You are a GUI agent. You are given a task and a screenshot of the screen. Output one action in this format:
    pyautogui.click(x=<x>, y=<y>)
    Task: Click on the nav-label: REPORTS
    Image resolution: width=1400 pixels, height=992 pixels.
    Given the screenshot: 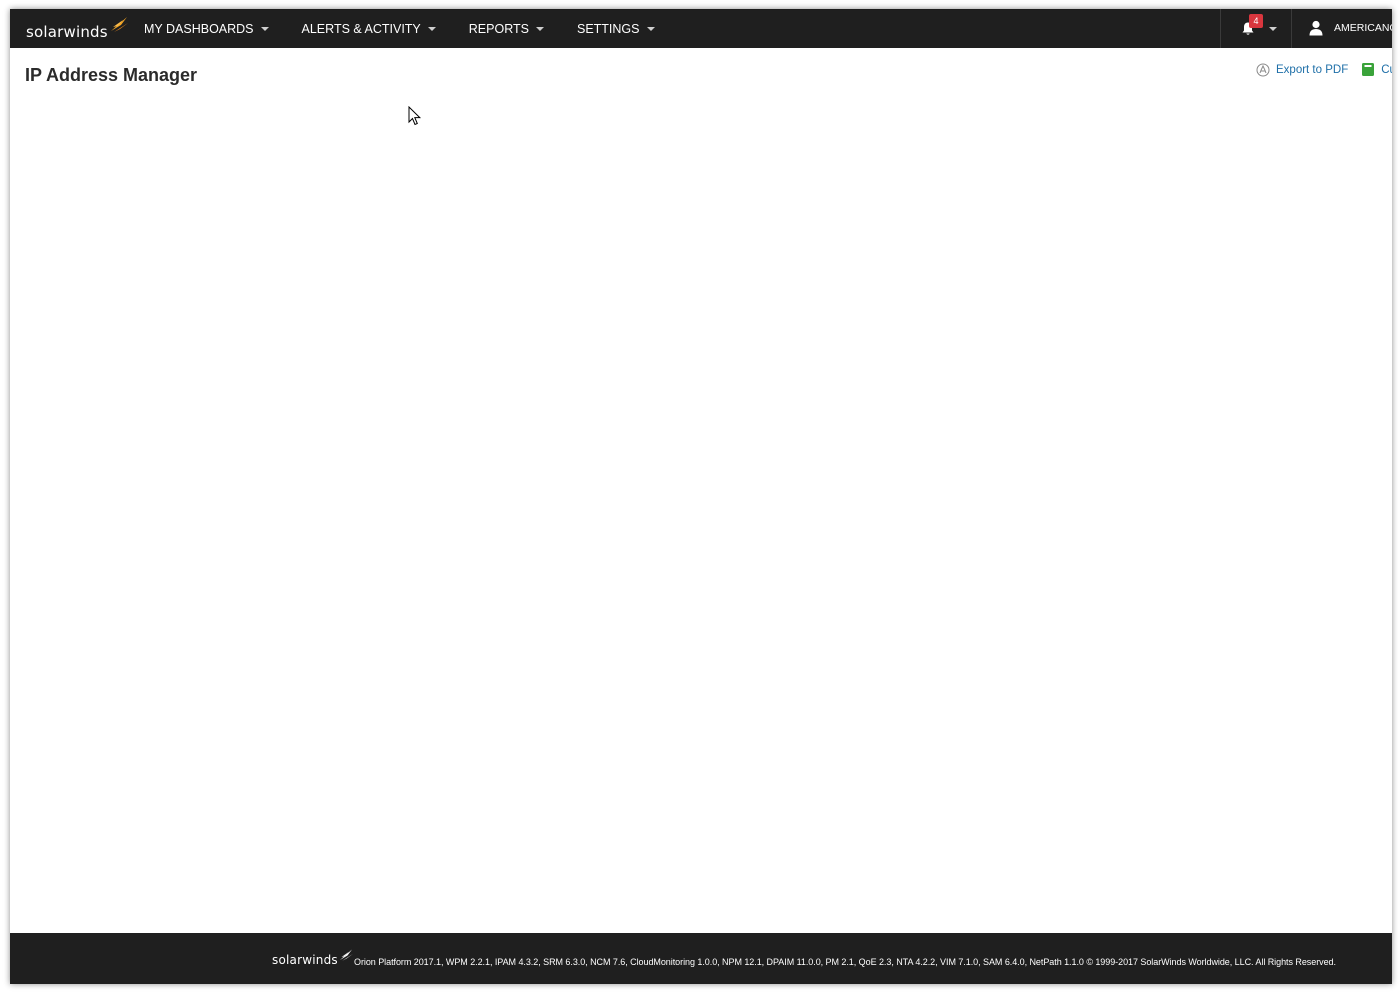 What is the action you would take?
    pyautogui.click(x=498, y=28)
    